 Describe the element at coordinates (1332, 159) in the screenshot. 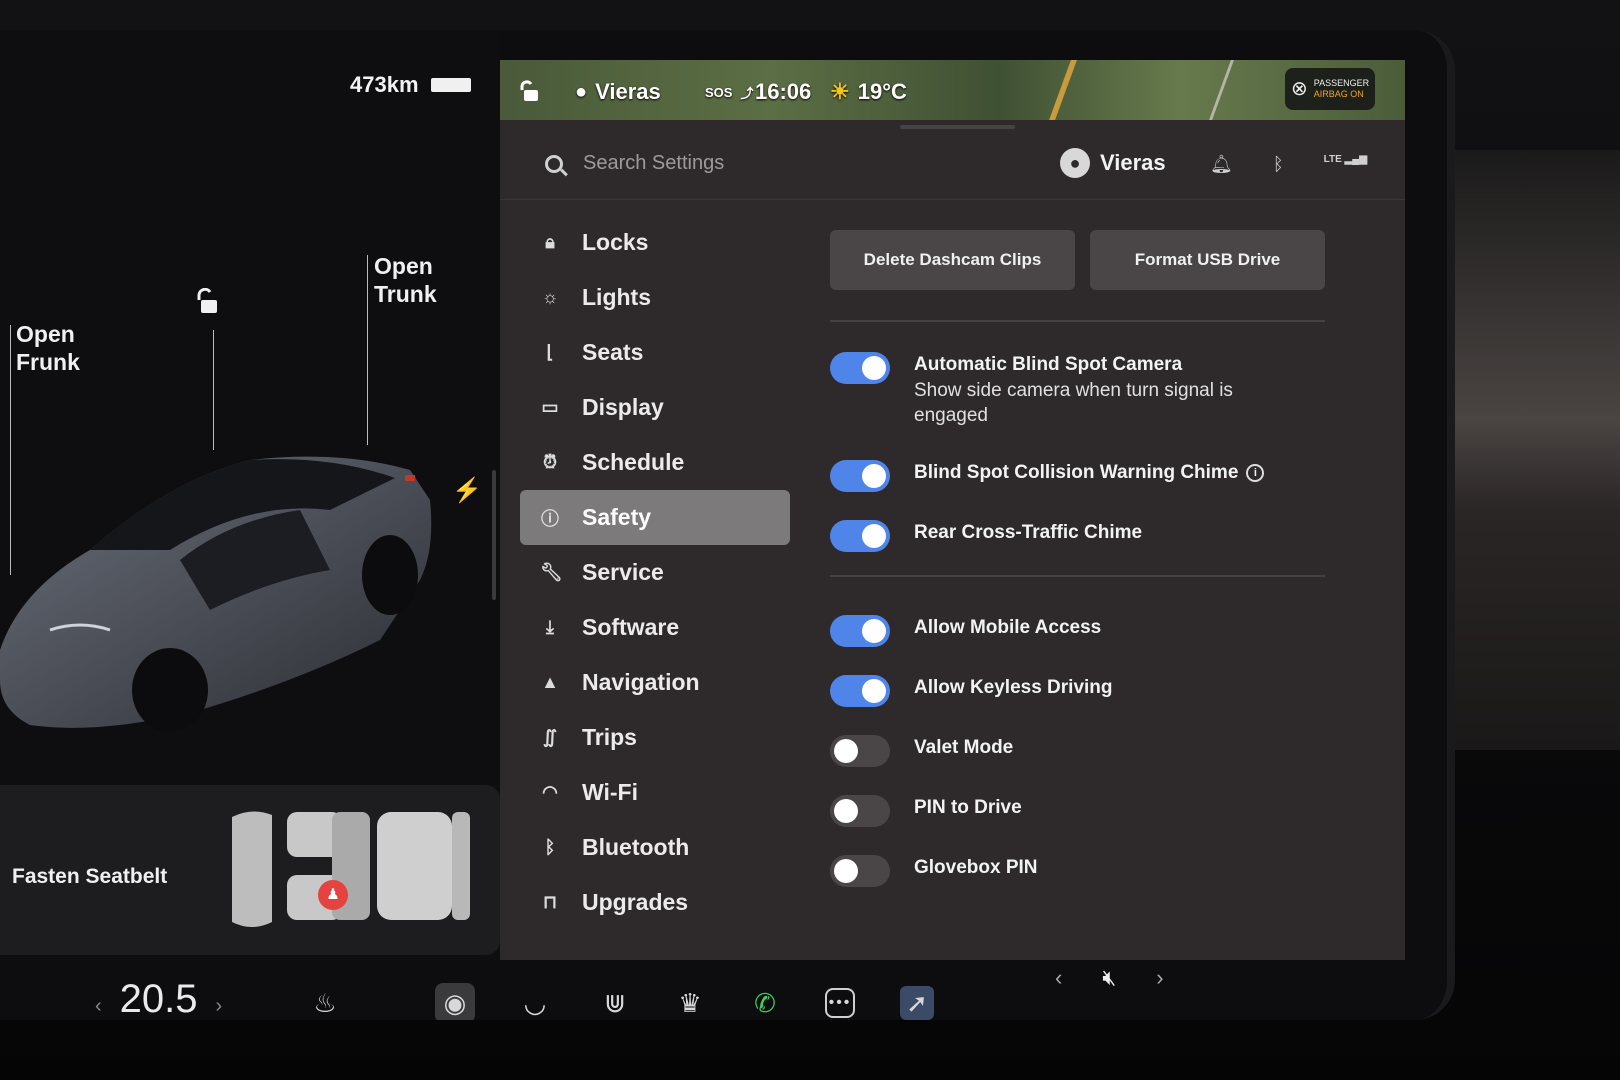

I see `lte-label: LTE` at that location.